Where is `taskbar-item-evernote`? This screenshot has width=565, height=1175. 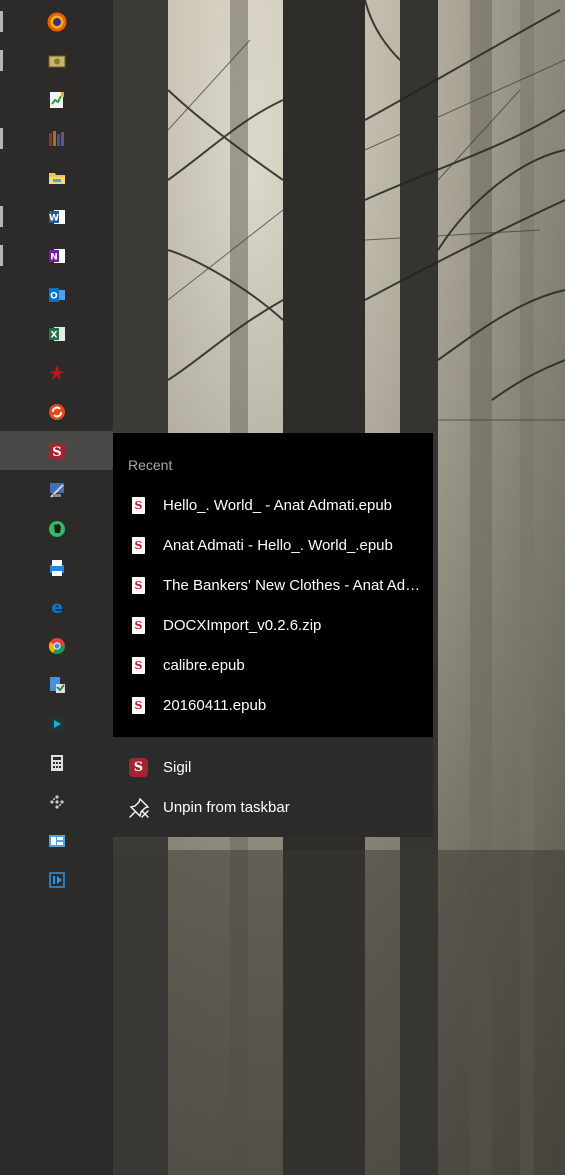 taskbar-item-evernote is located at coordinates (56, 528).